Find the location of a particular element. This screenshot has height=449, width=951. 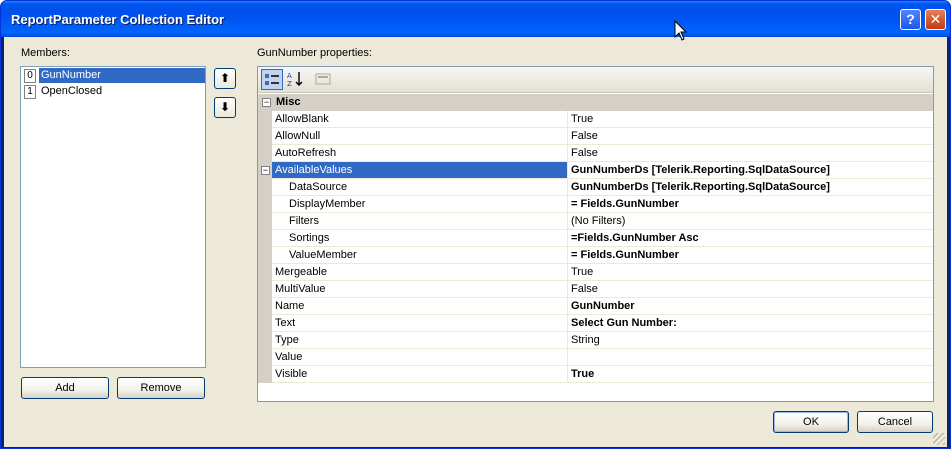

categorized-icon is located at coordinates (272, 79).